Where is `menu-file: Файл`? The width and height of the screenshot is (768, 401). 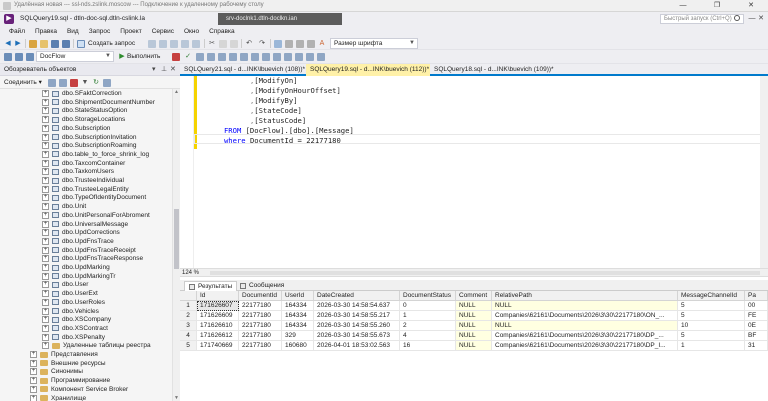 menu-file: Файл is located at coordinates (17, 31).